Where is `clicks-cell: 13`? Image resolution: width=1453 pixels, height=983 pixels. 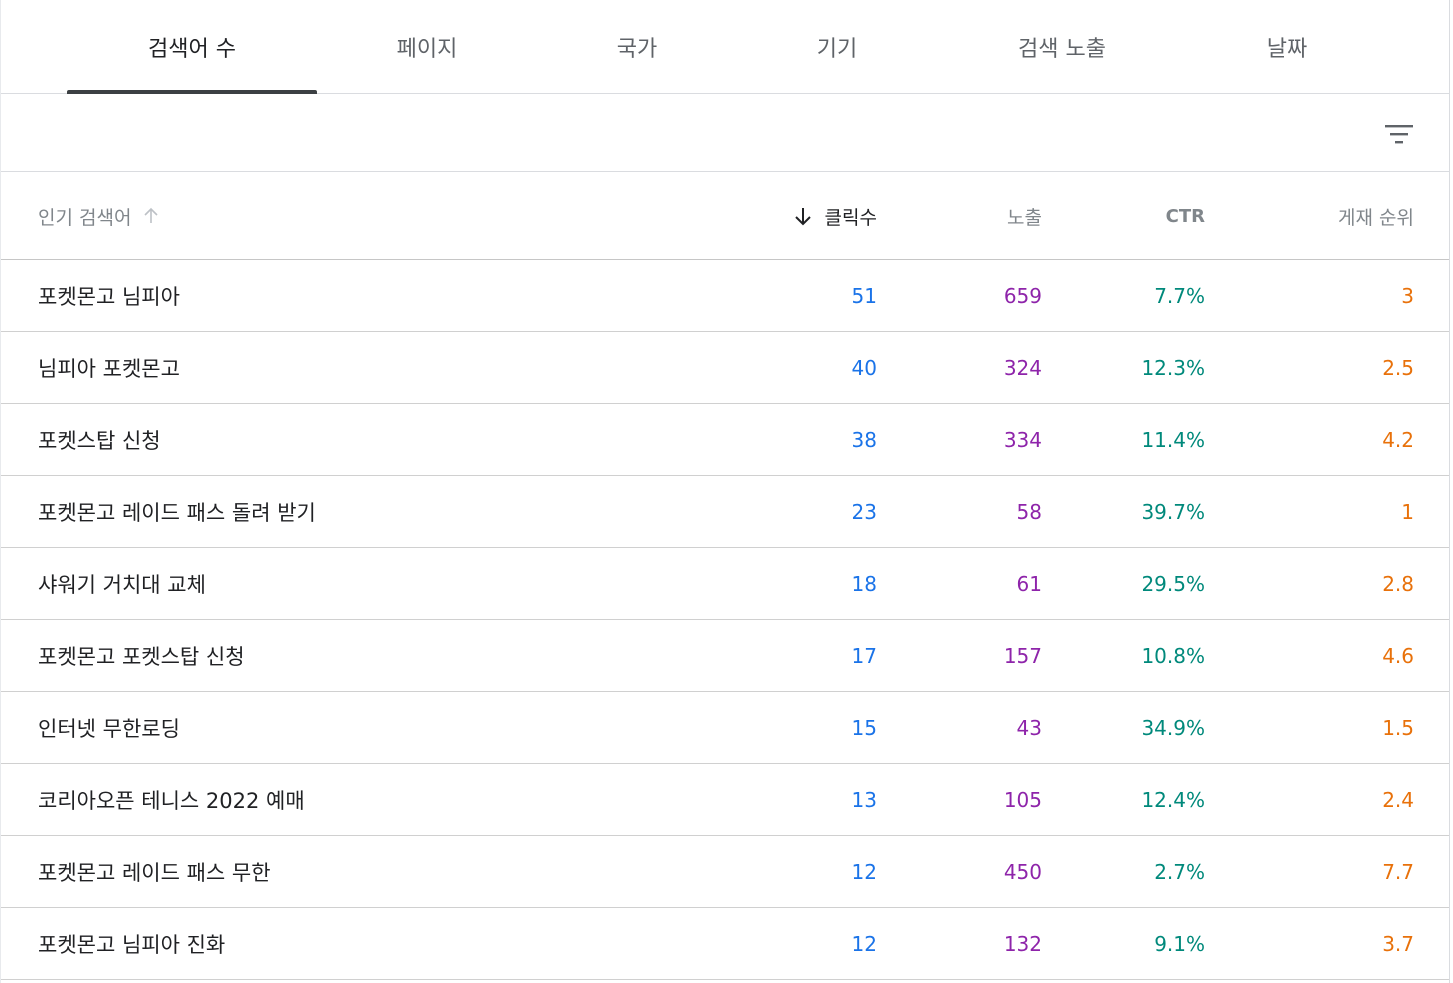
clicks-cell: 13 is located at coordinates (864, 799).